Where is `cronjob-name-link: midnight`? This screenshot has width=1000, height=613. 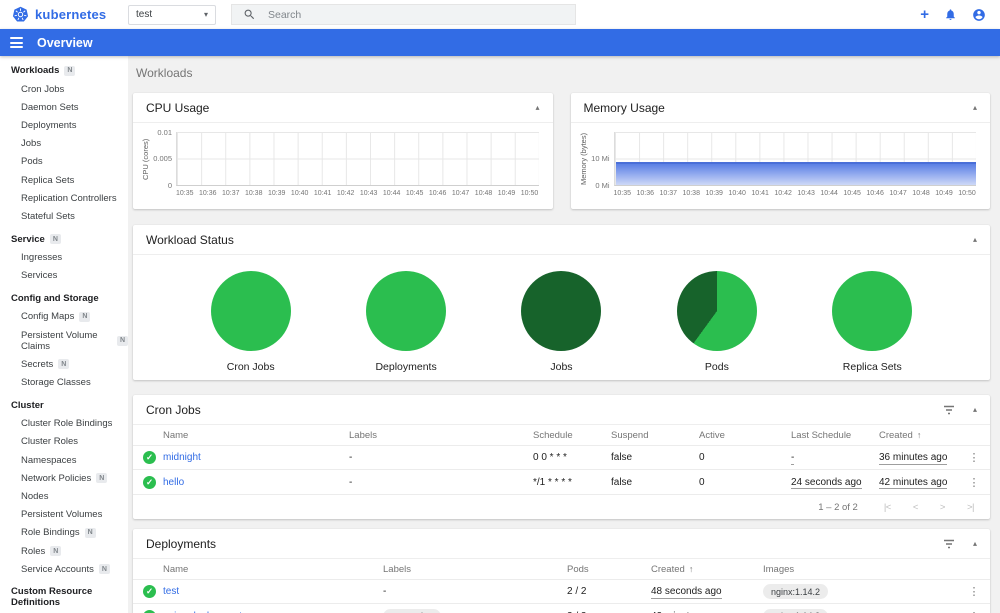 cronjob-name-link: midnight is located at coordinates (256, 457).